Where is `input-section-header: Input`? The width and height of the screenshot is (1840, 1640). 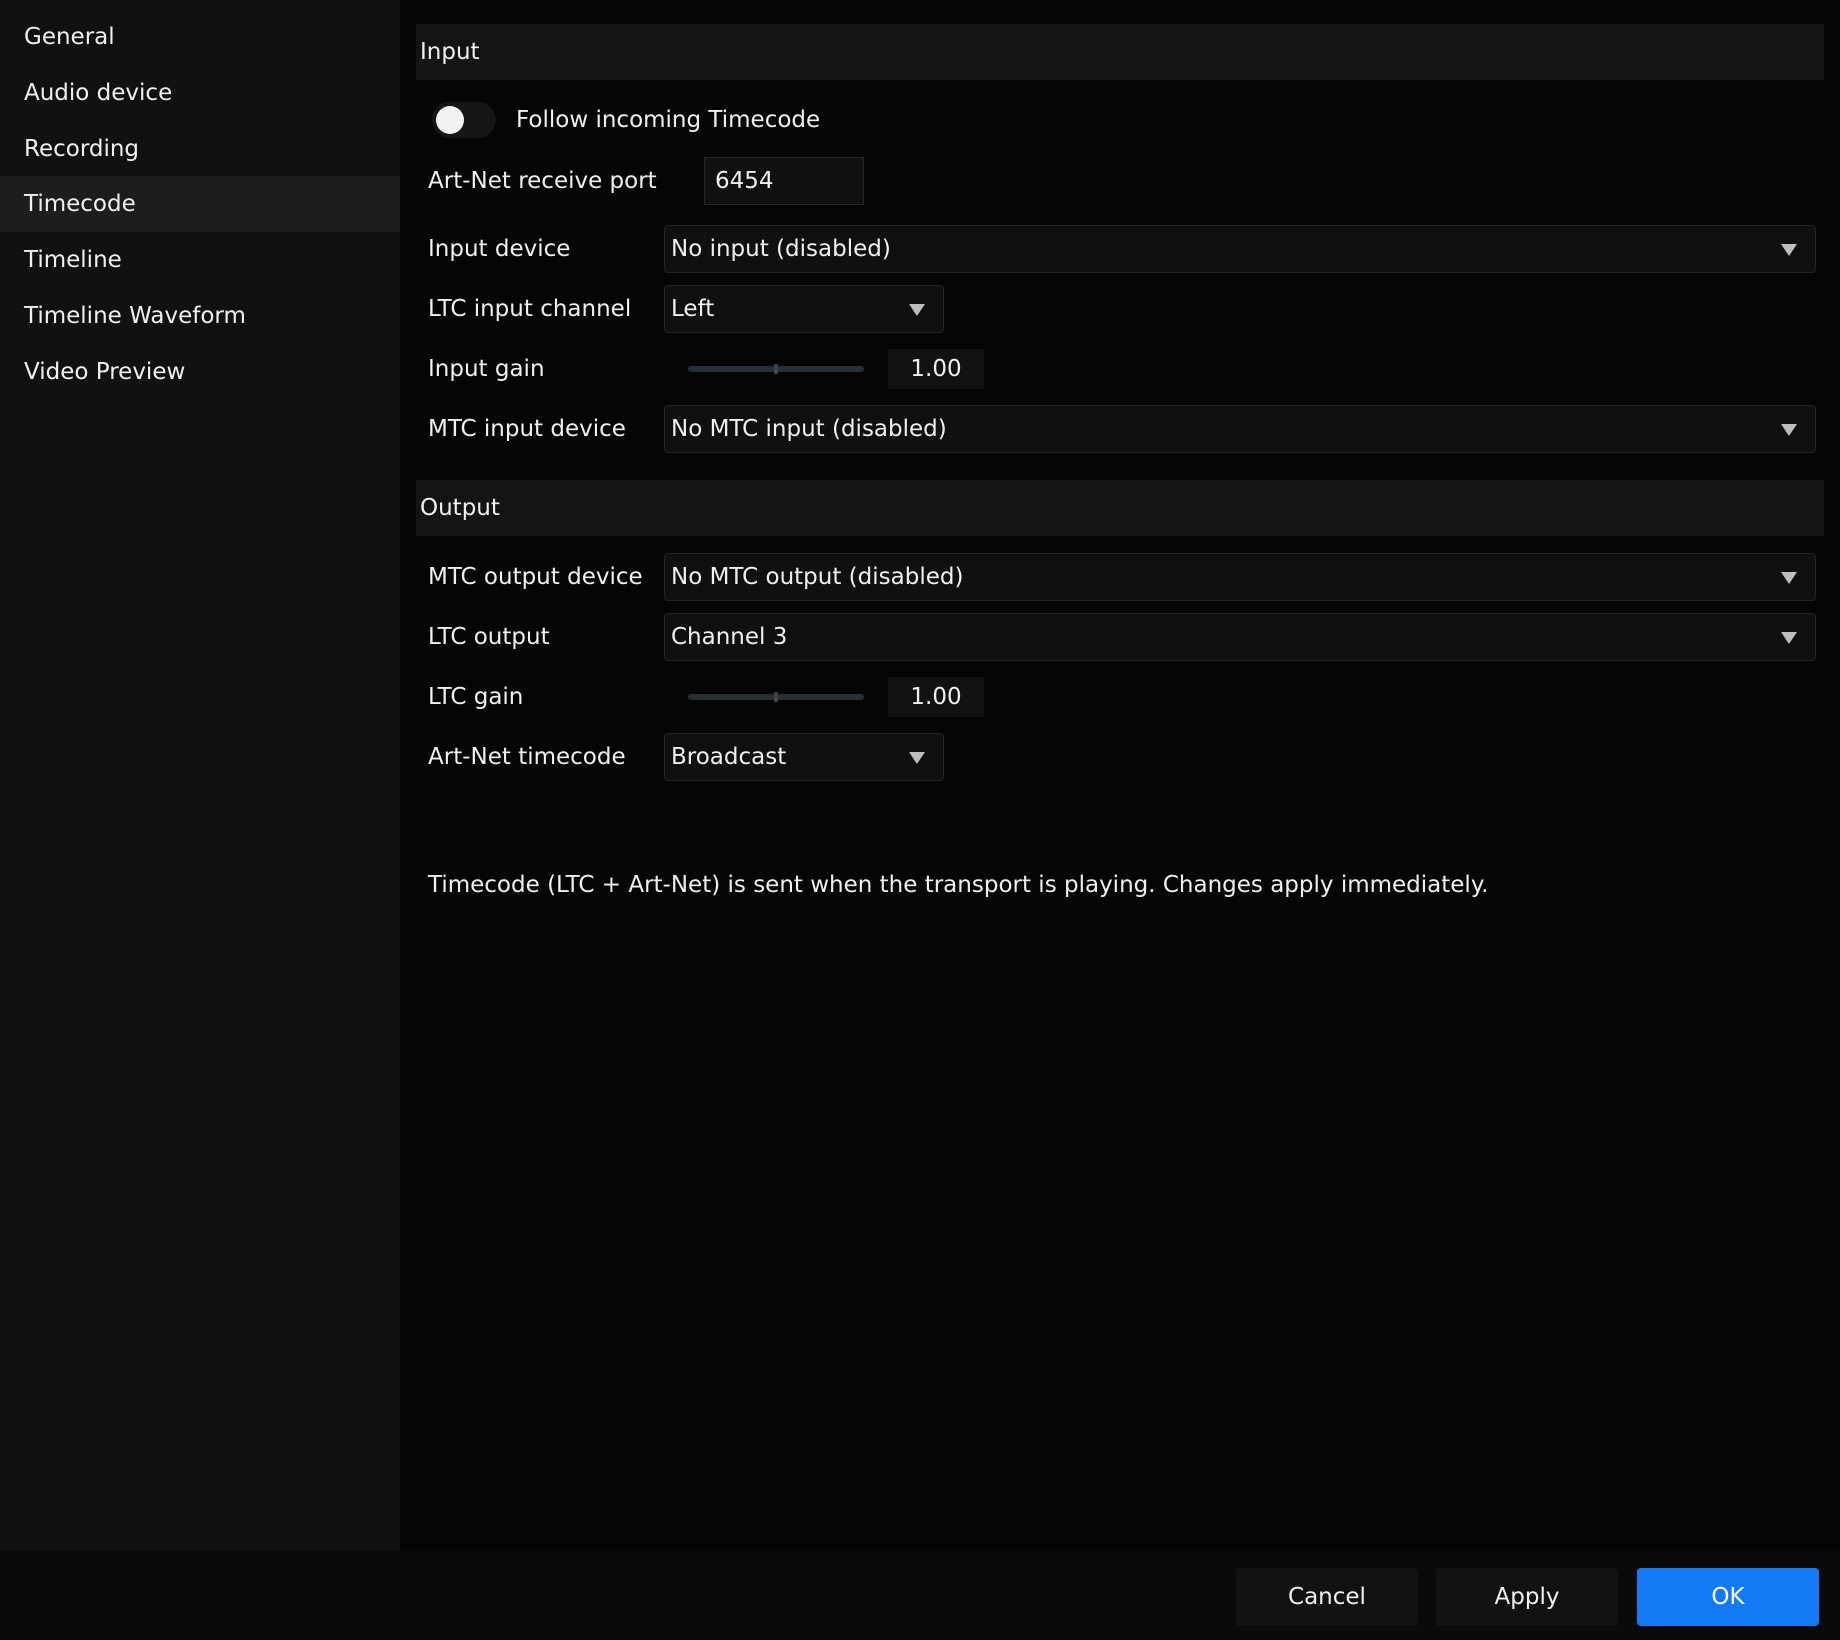
input-section-header: Input is located at coordinates (1120, 52).